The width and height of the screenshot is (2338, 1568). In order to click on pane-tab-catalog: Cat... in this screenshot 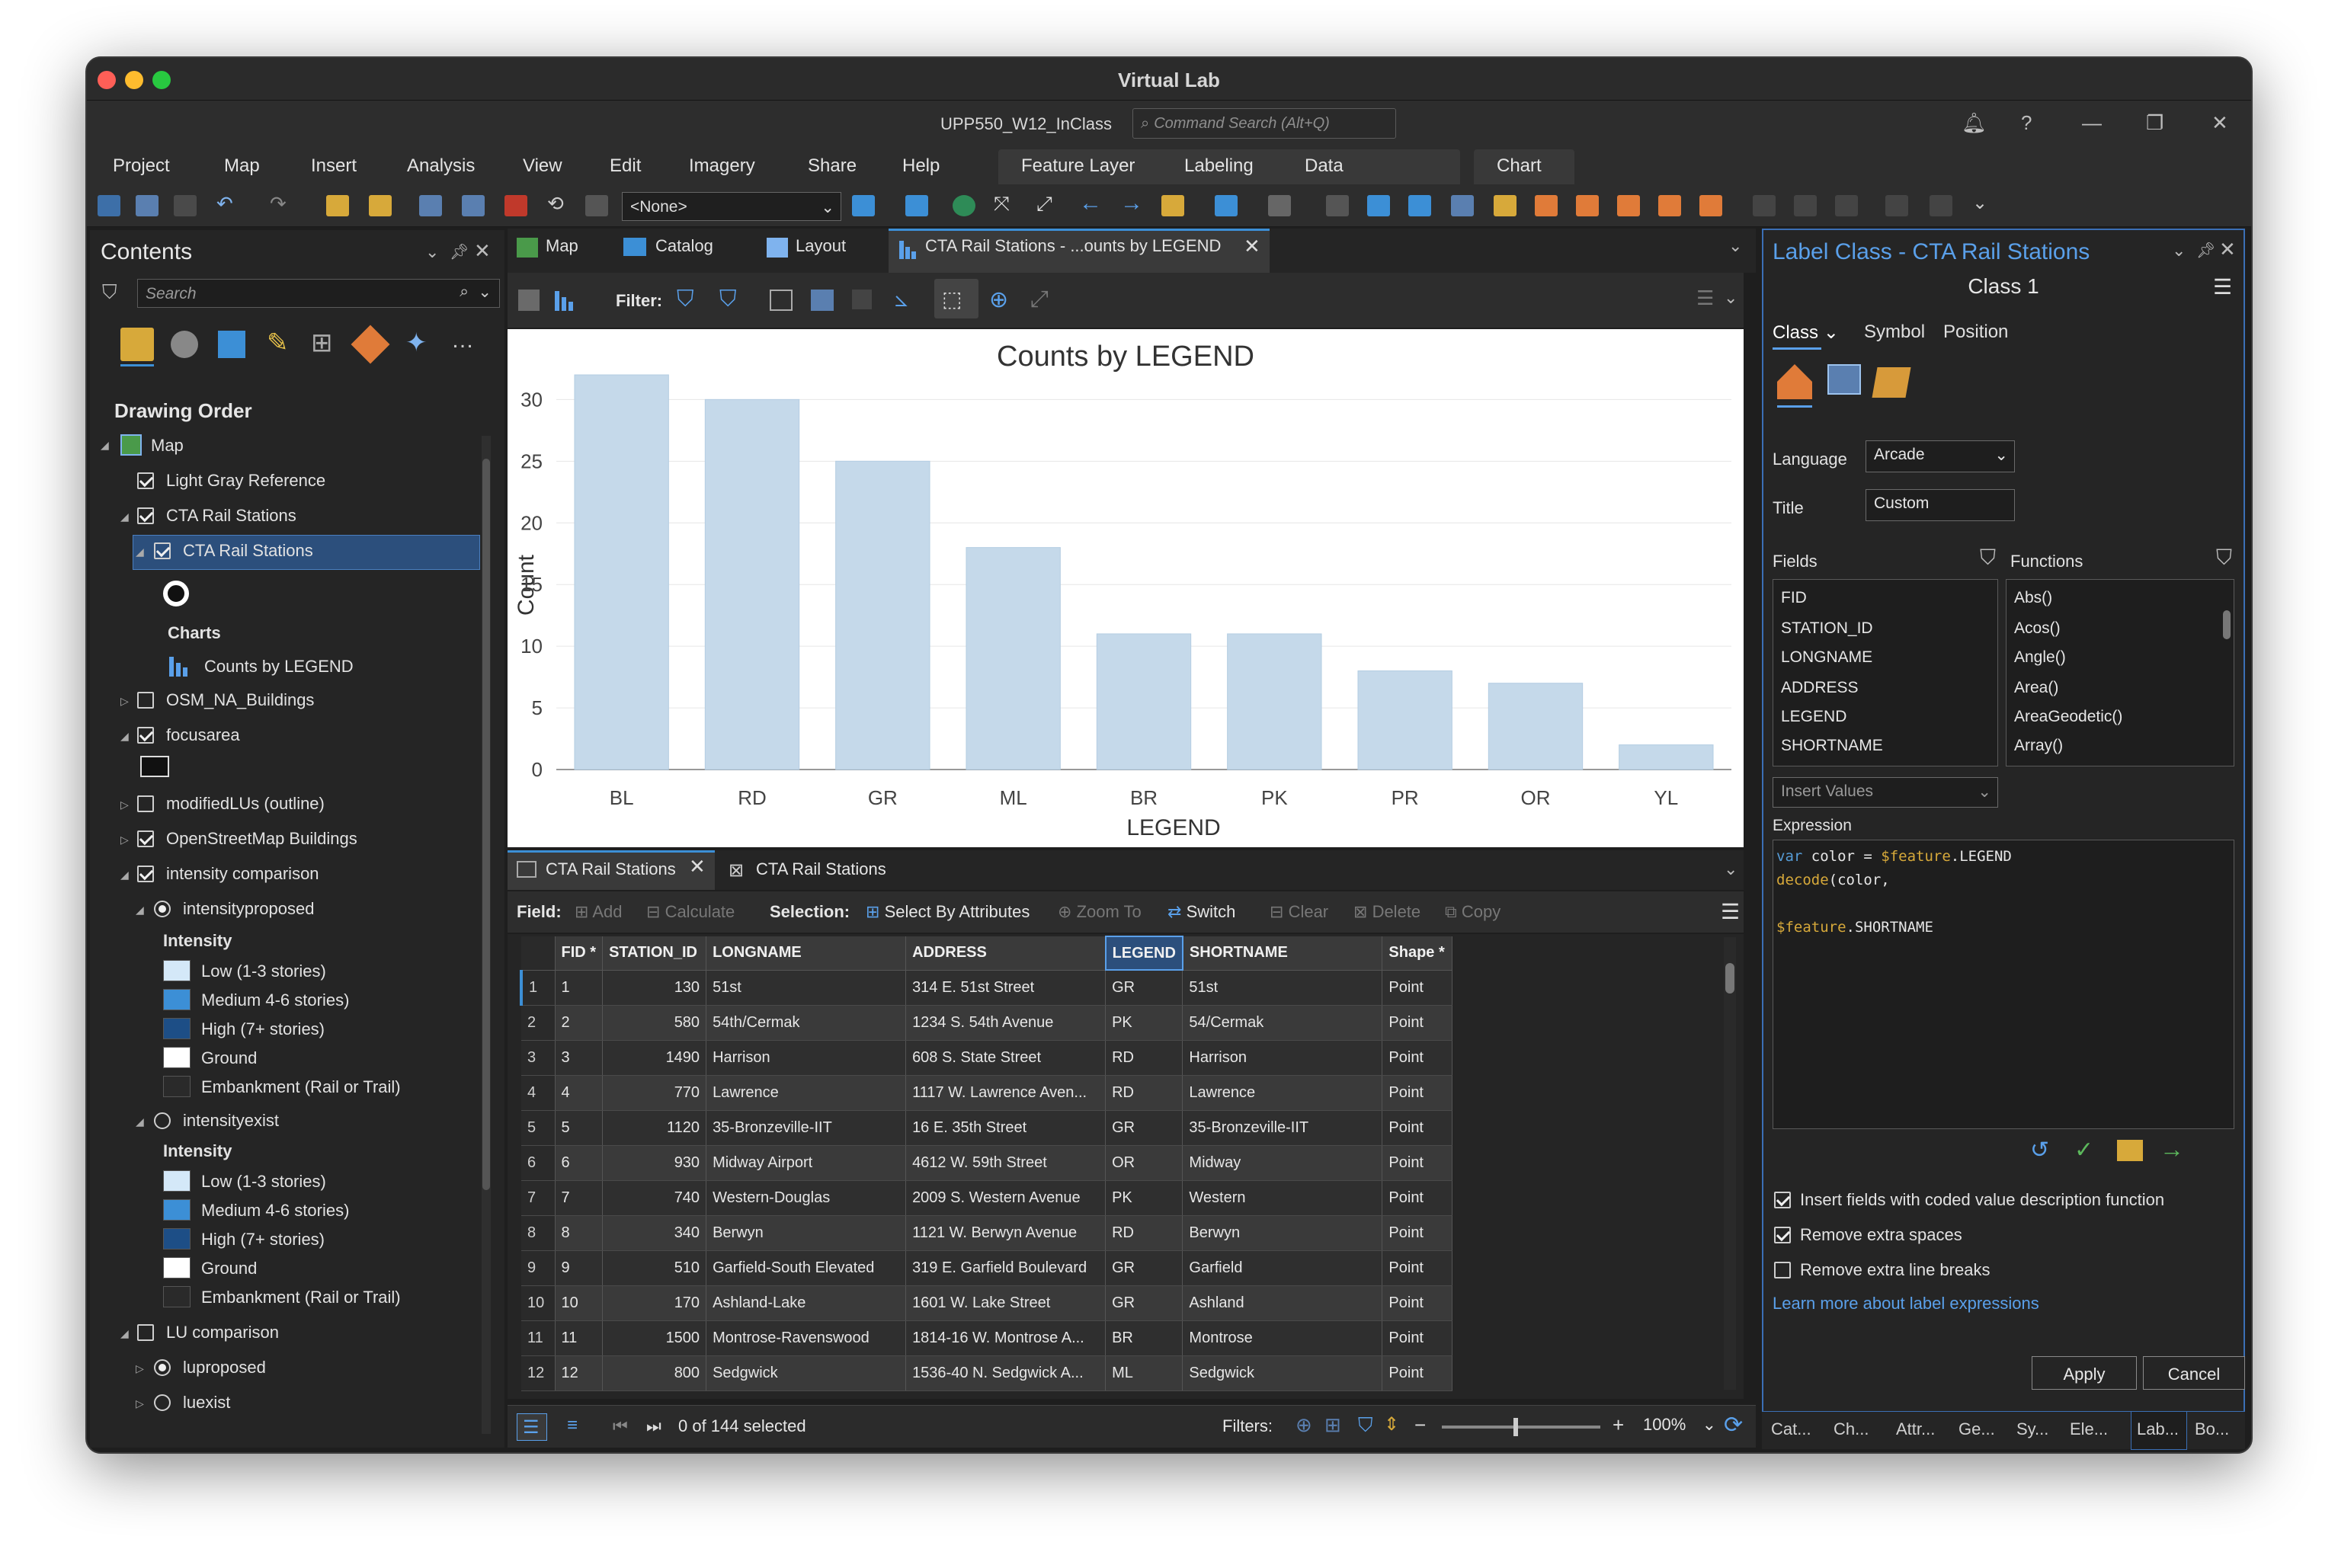, I will do `click(1791, 1429)`.